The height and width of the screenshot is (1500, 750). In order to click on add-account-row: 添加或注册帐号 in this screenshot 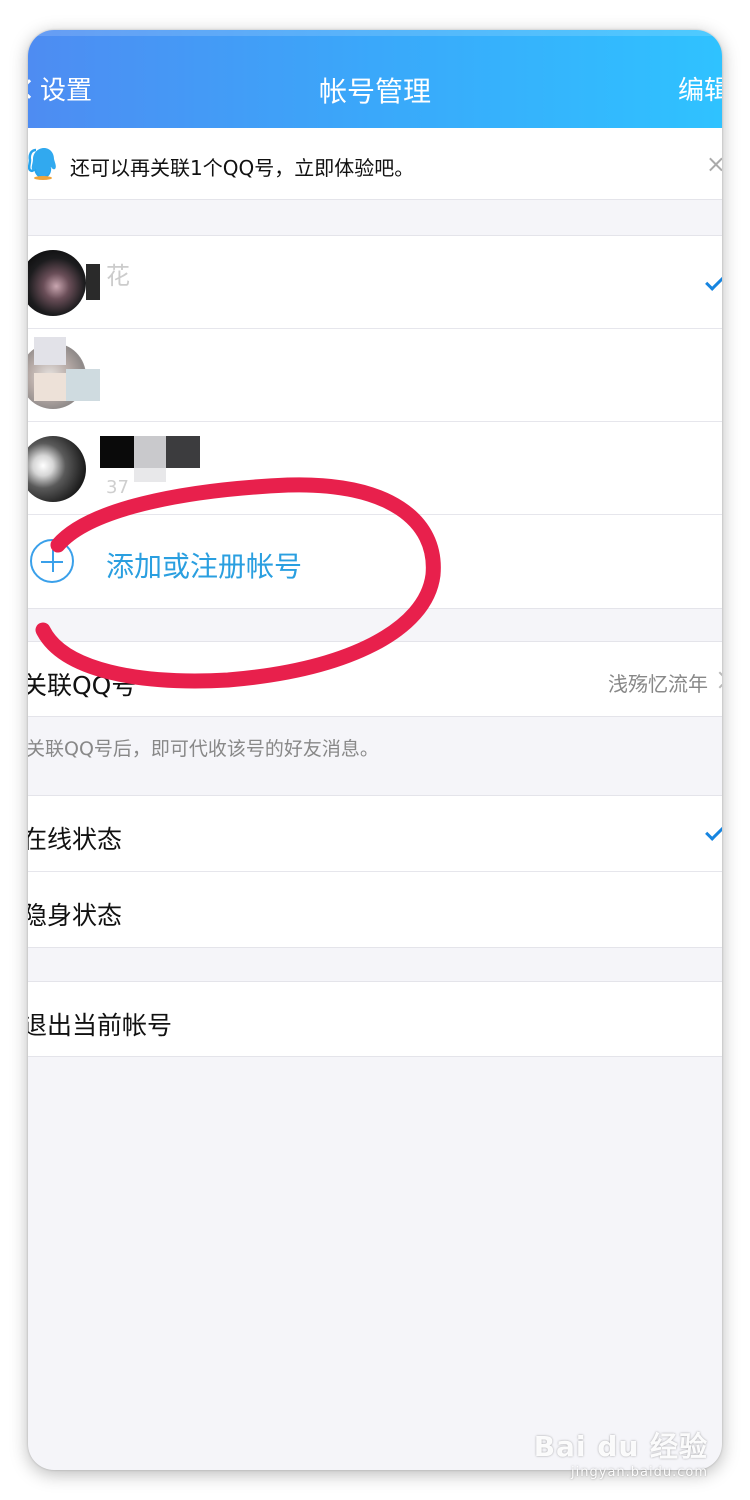, I will do `click(375, 561)`.